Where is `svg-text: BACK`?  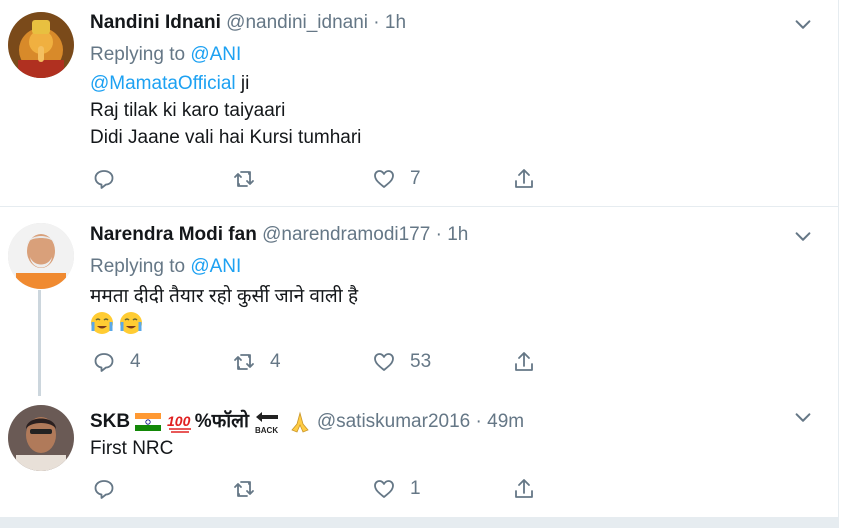
svg-text: BACK is located at coordinates (266, 430).